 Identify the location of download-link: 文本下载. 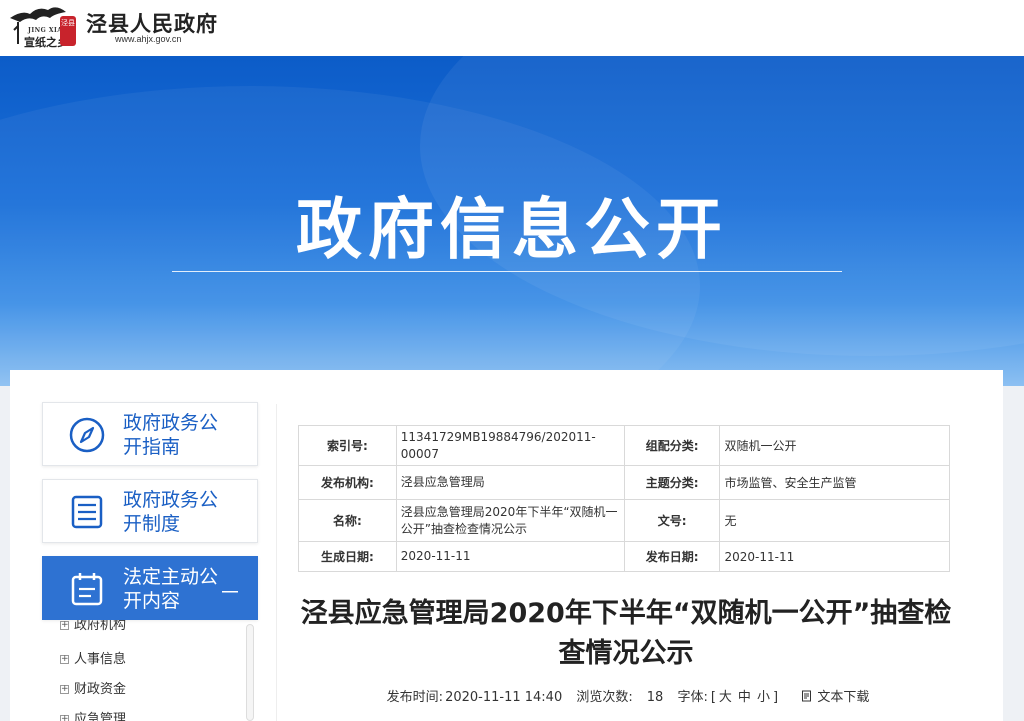
(835, 697).